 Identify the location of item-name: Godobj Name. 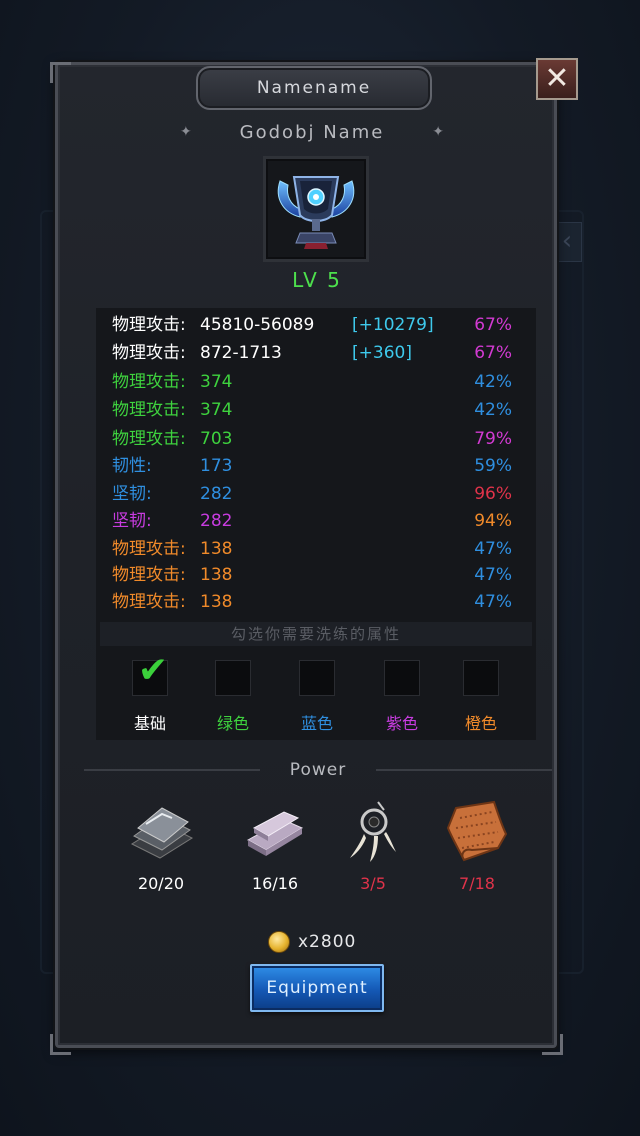
(312, 132).